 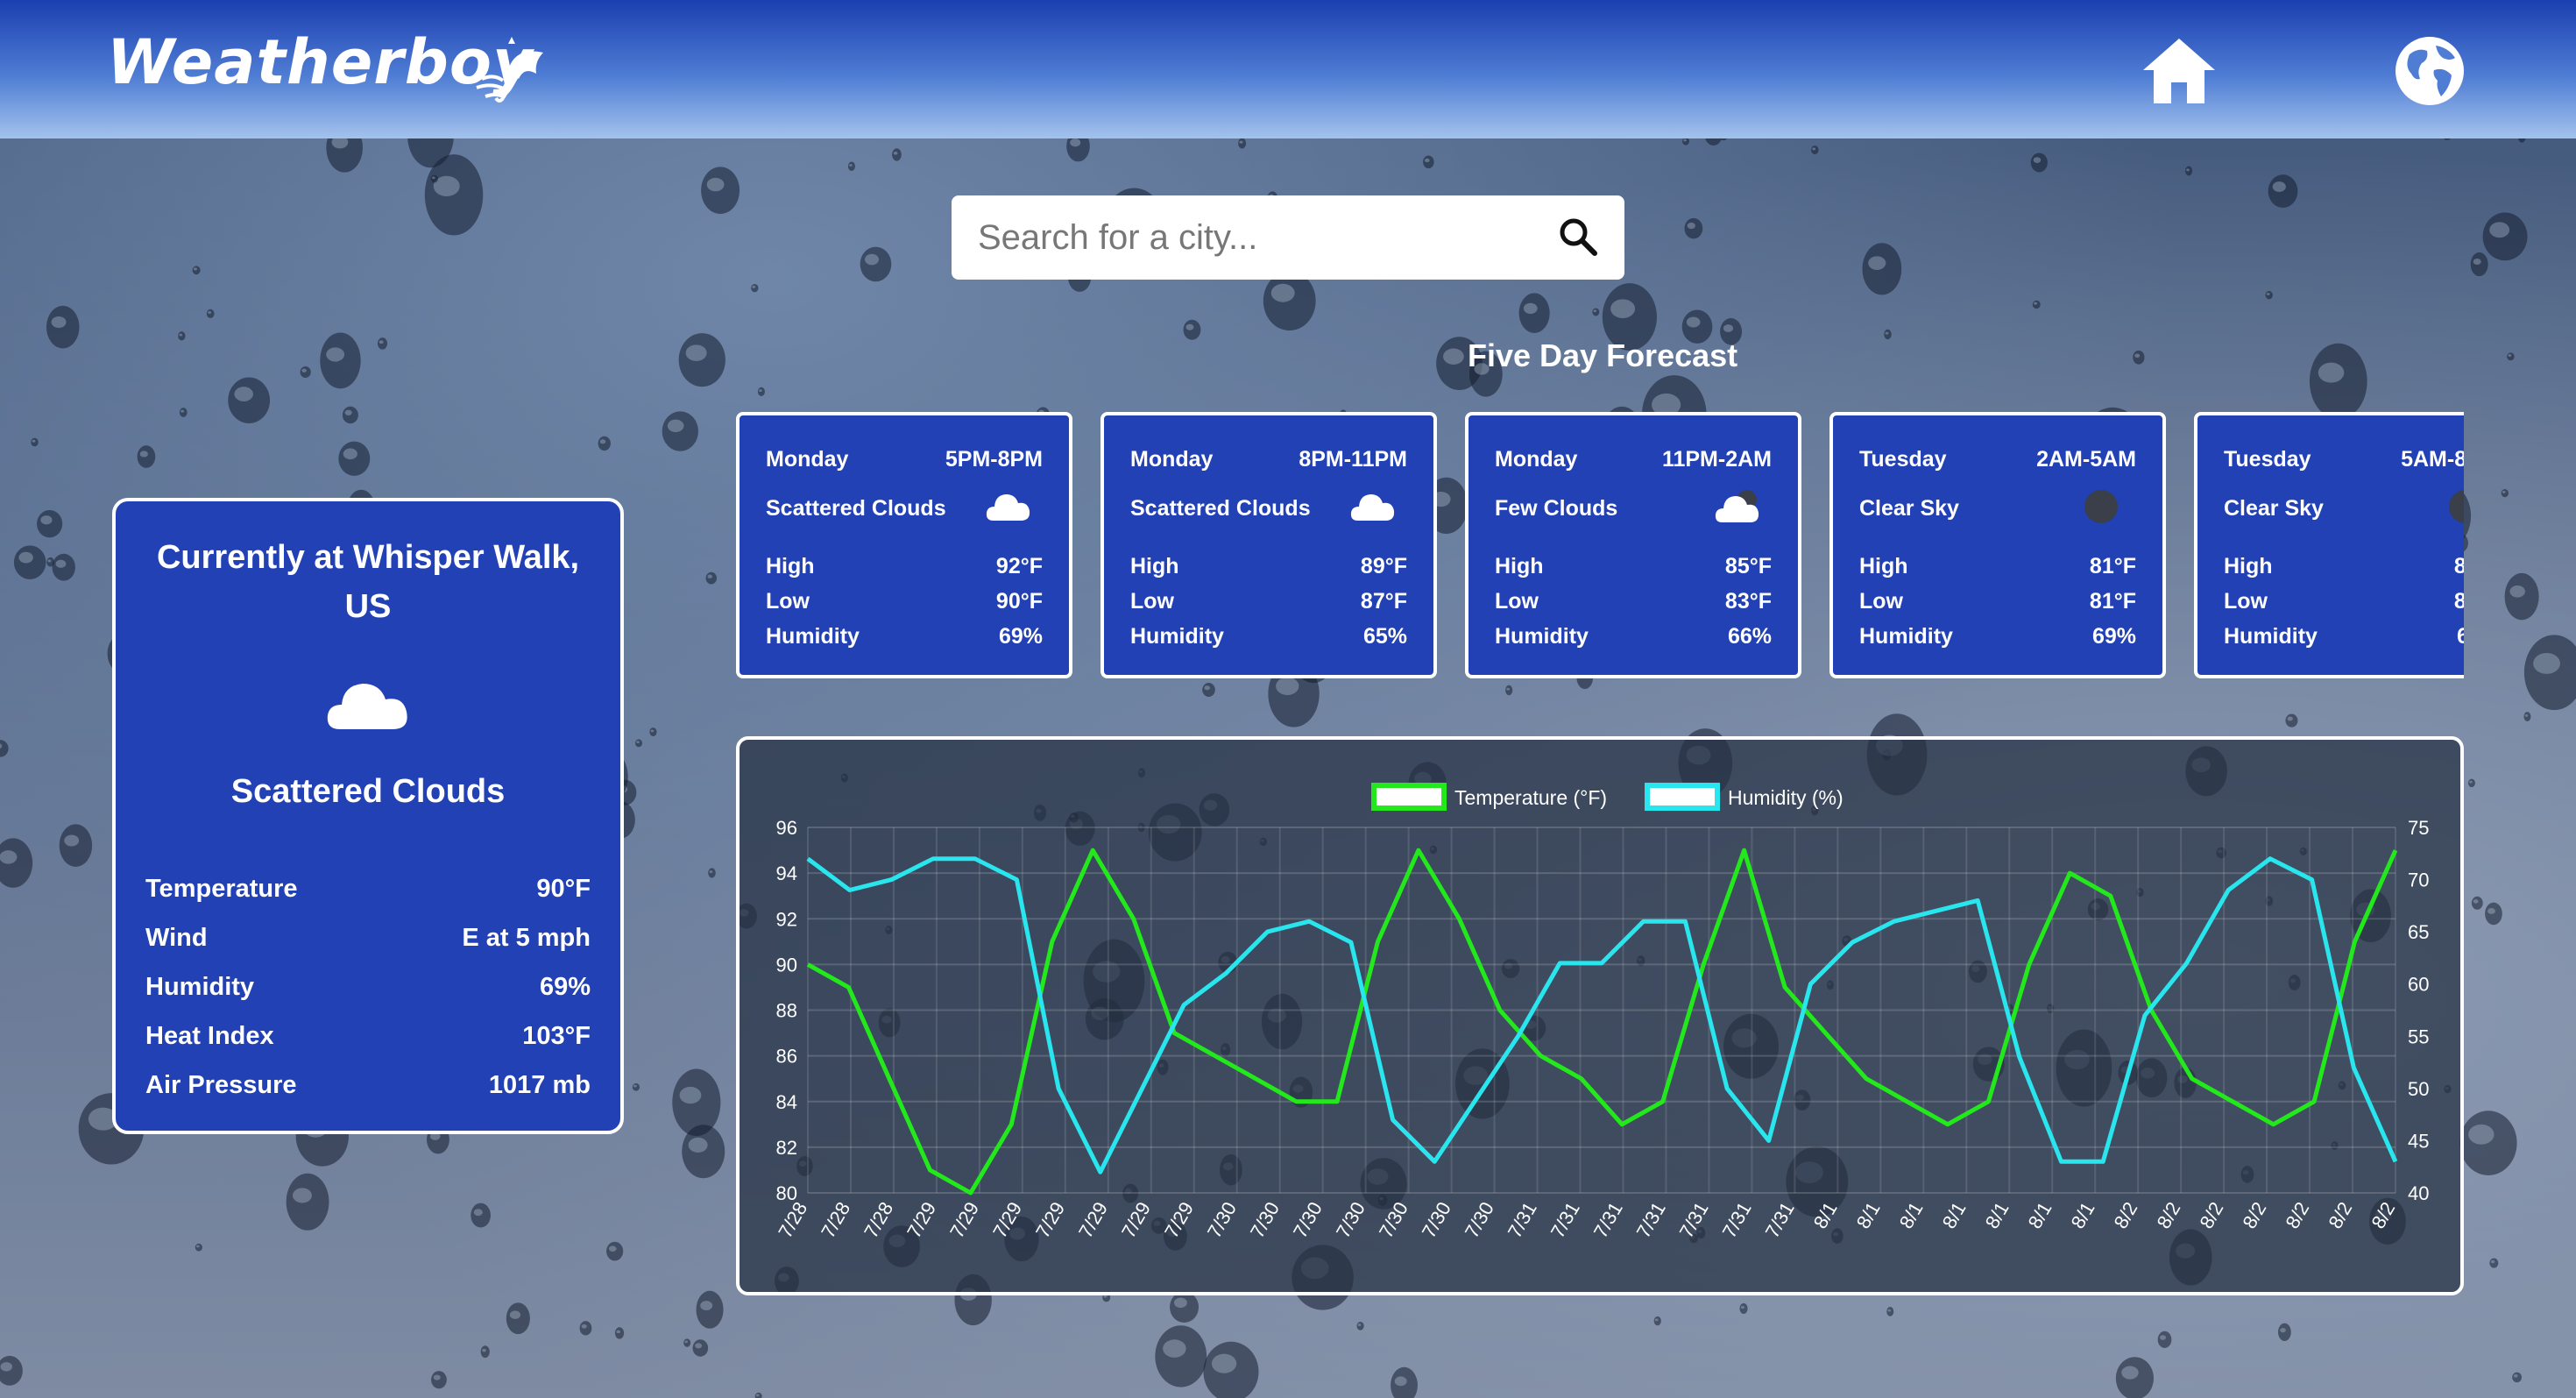 What do you see at coordinates (1909, 508) in the screenshot?
I see `forecast-description: Clear Sky` at bounding box center [1909, 508].